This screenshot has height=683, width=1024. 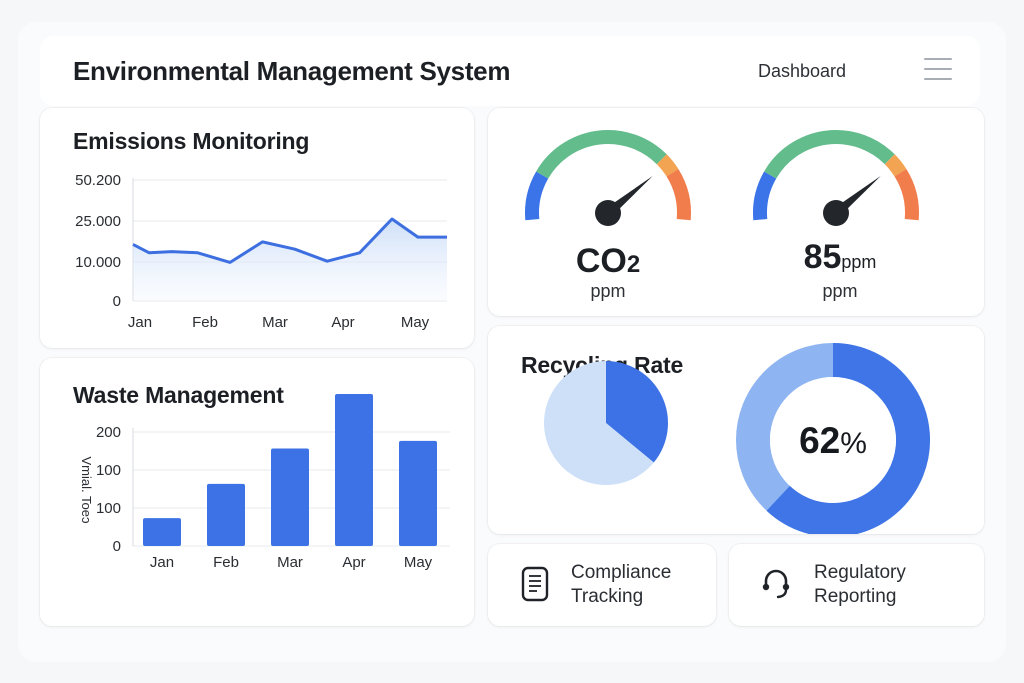 I want to click on ppm-gauge, so click(x=836, y=178).